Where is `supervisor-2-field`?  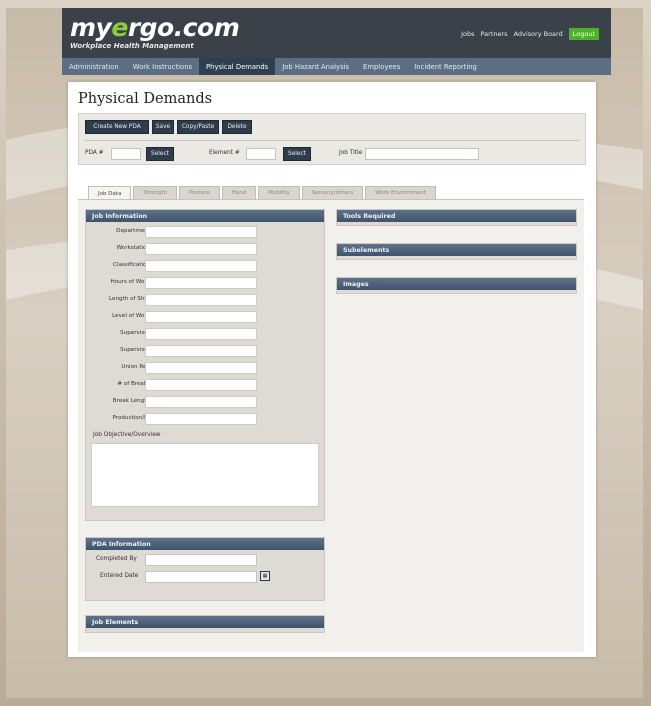
supervisor-2-field is located at coordinates (201, 351).